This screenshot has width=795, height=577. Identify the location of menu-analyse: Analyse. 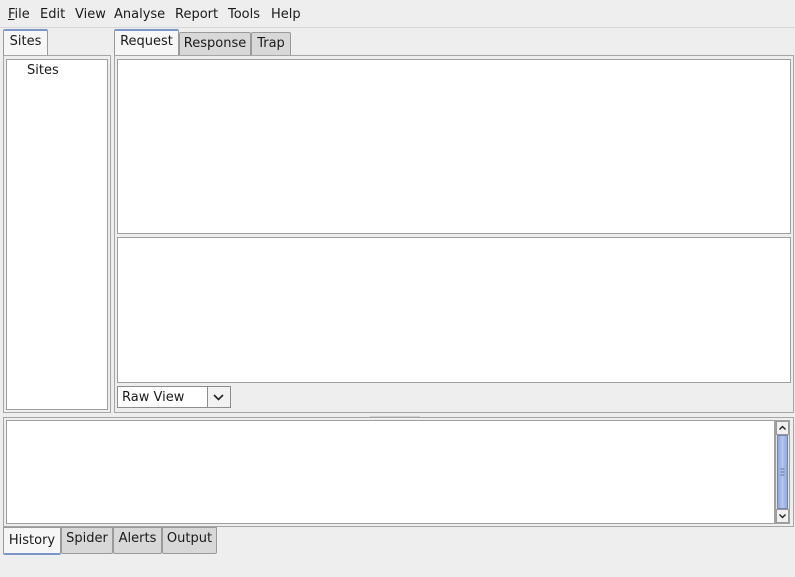
(139, 14).